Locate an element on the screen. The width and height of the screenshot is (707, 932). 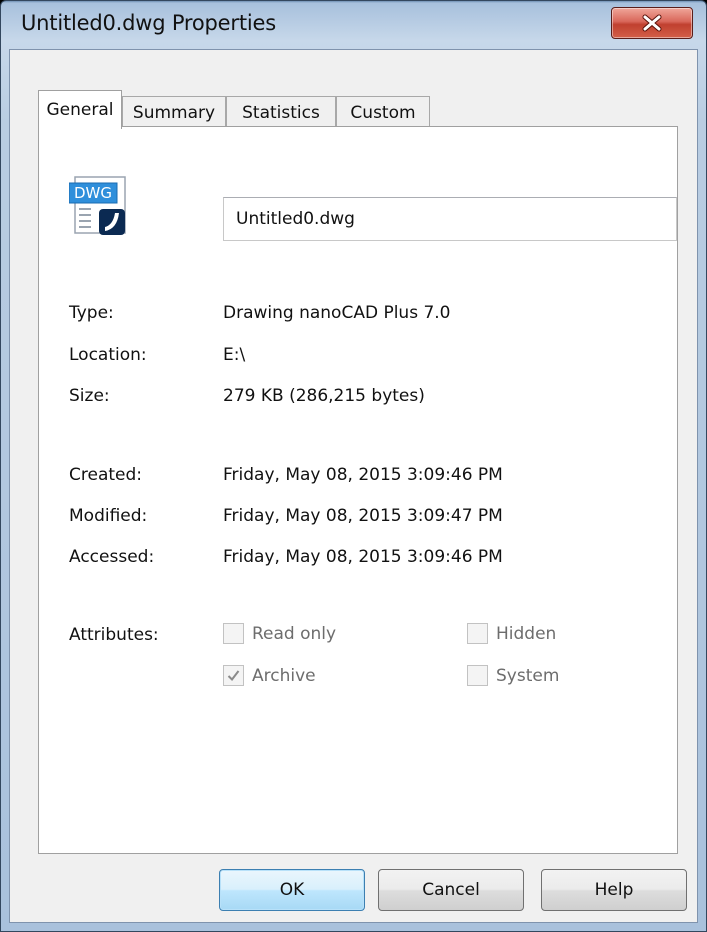
help-label: Help is located at coordinates (614, 890).